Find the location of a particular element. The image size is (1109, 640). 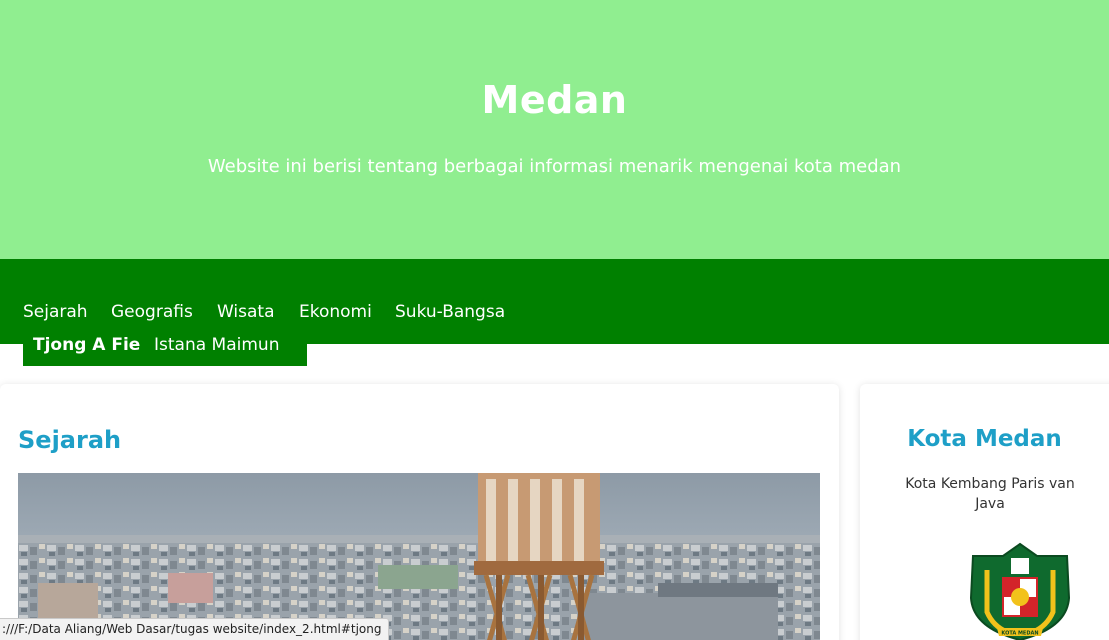

site-title: Medan is located at coordinates (554, 100).